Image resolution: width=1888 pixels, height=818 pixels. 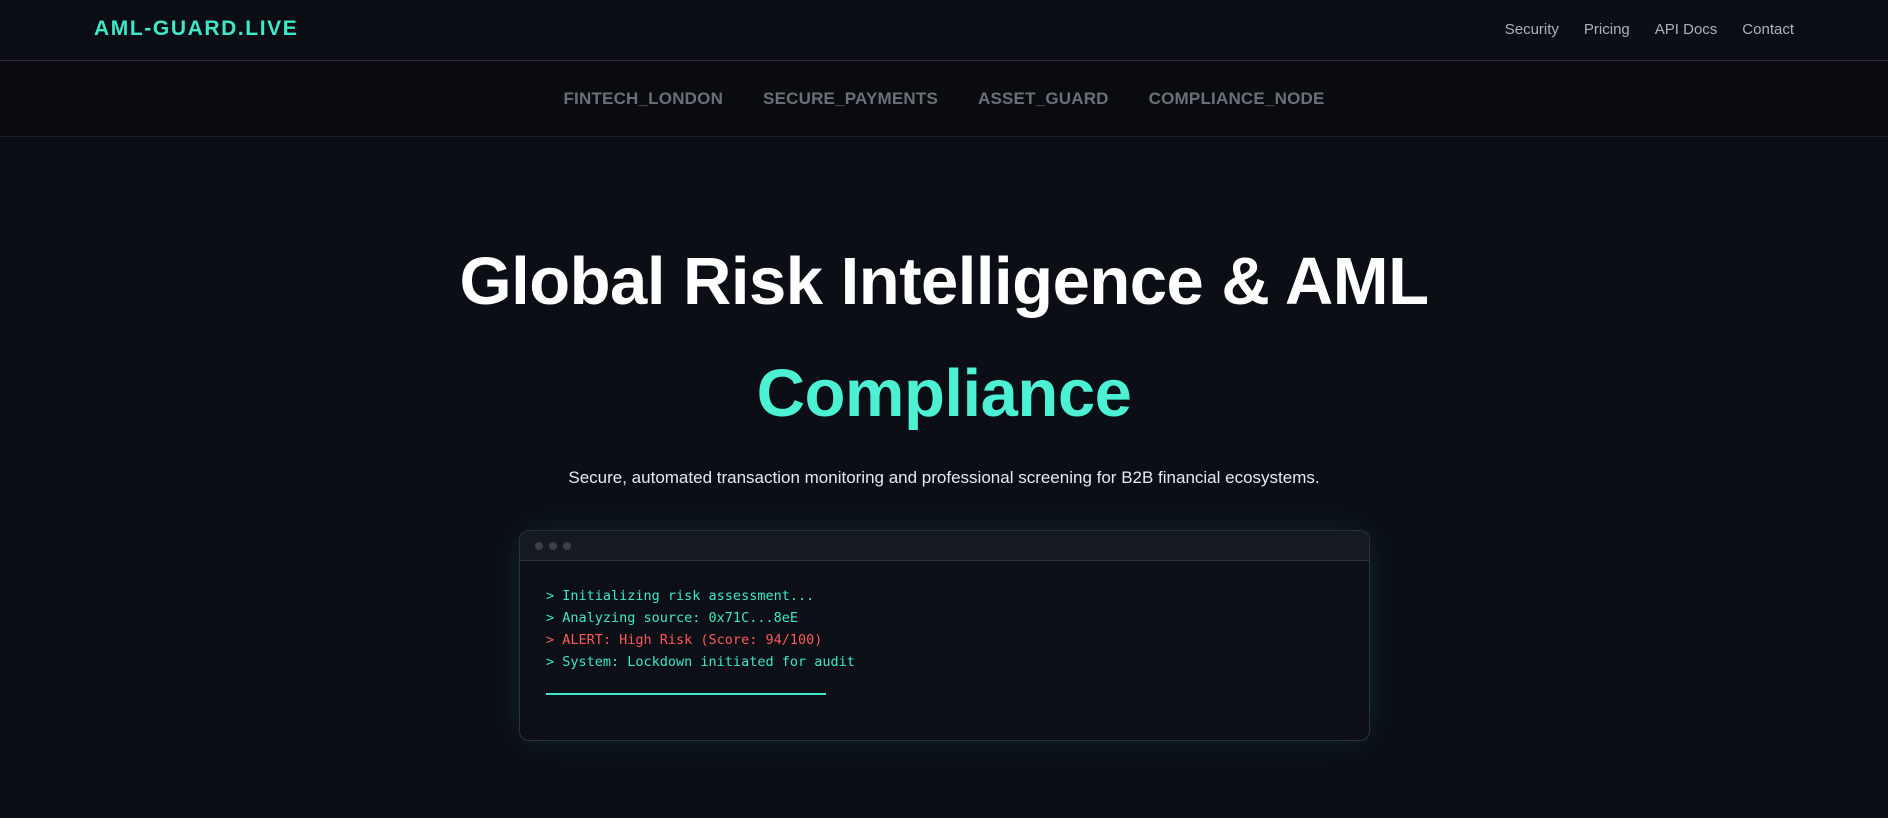 What do you see at coordinates (196, 29) in the screenshot?
I see `brand-logo: AML-GUARD.LIVE` at bounding box center [196, 29].